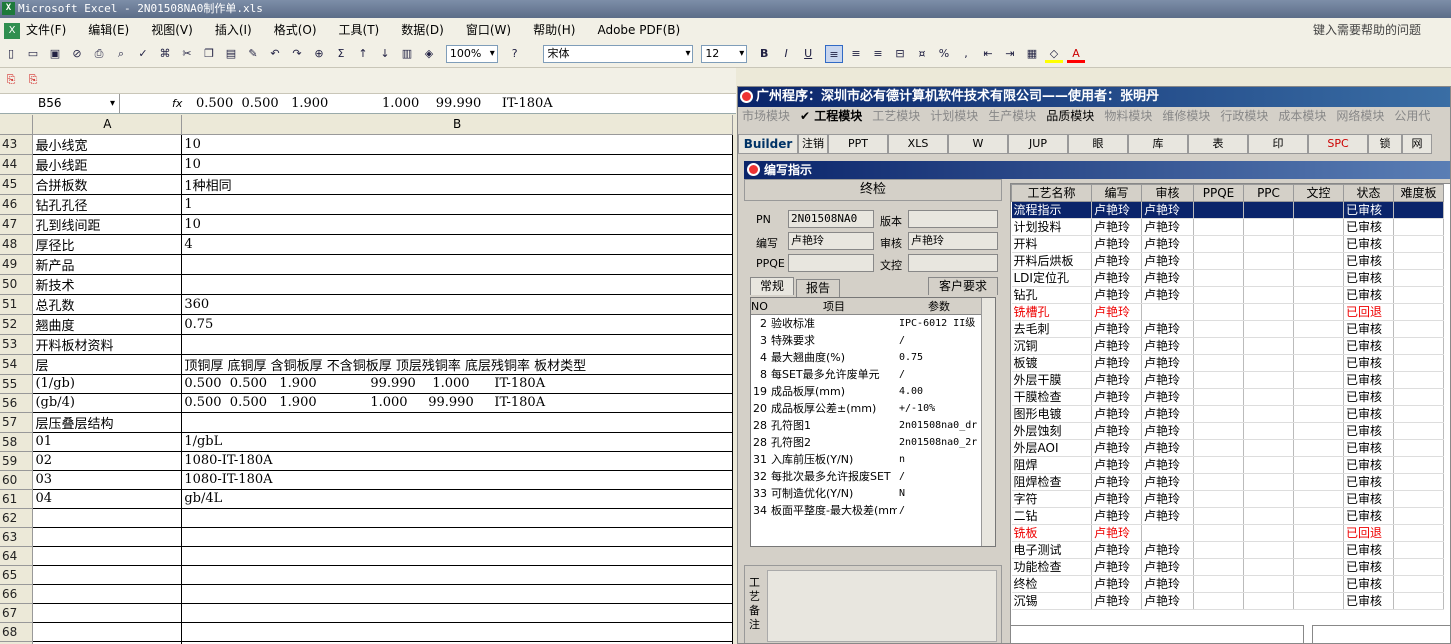  I want to click on row-header: 52, so click(17, 324).